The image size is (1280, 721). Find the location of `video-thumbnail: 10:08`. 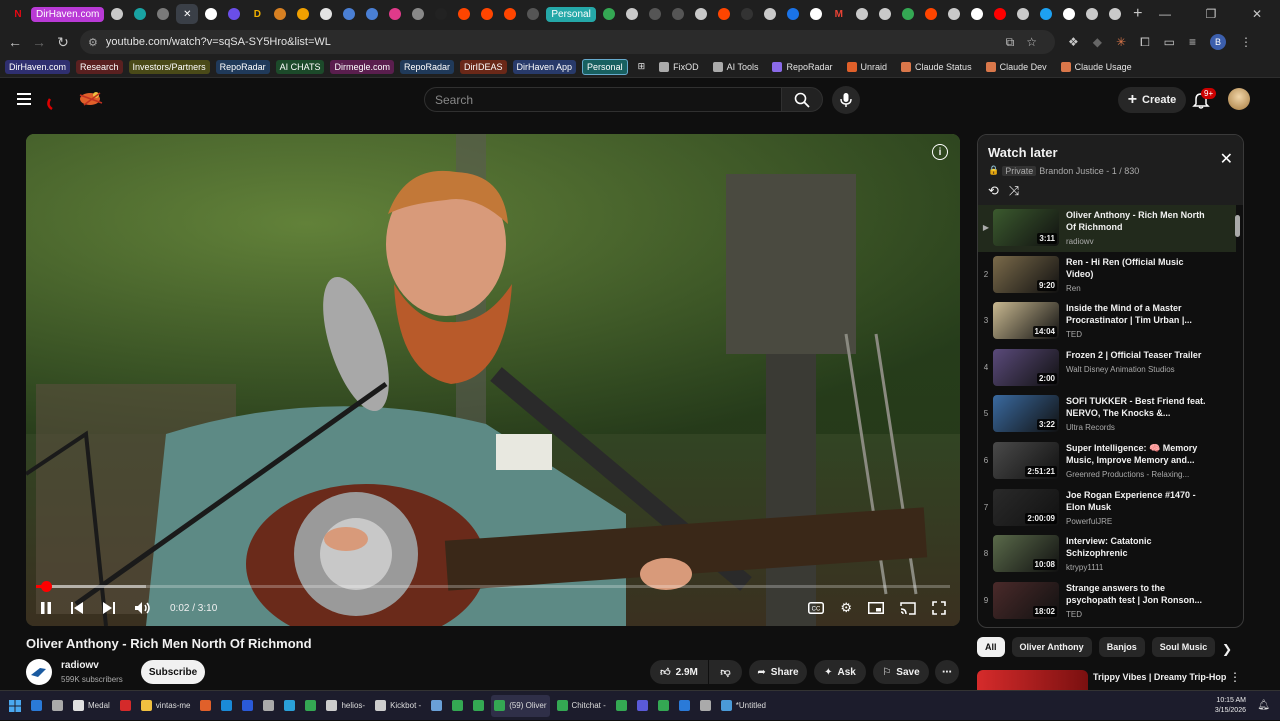

video-thumbnail: 10:08 is located at coordinates (1026, 554).